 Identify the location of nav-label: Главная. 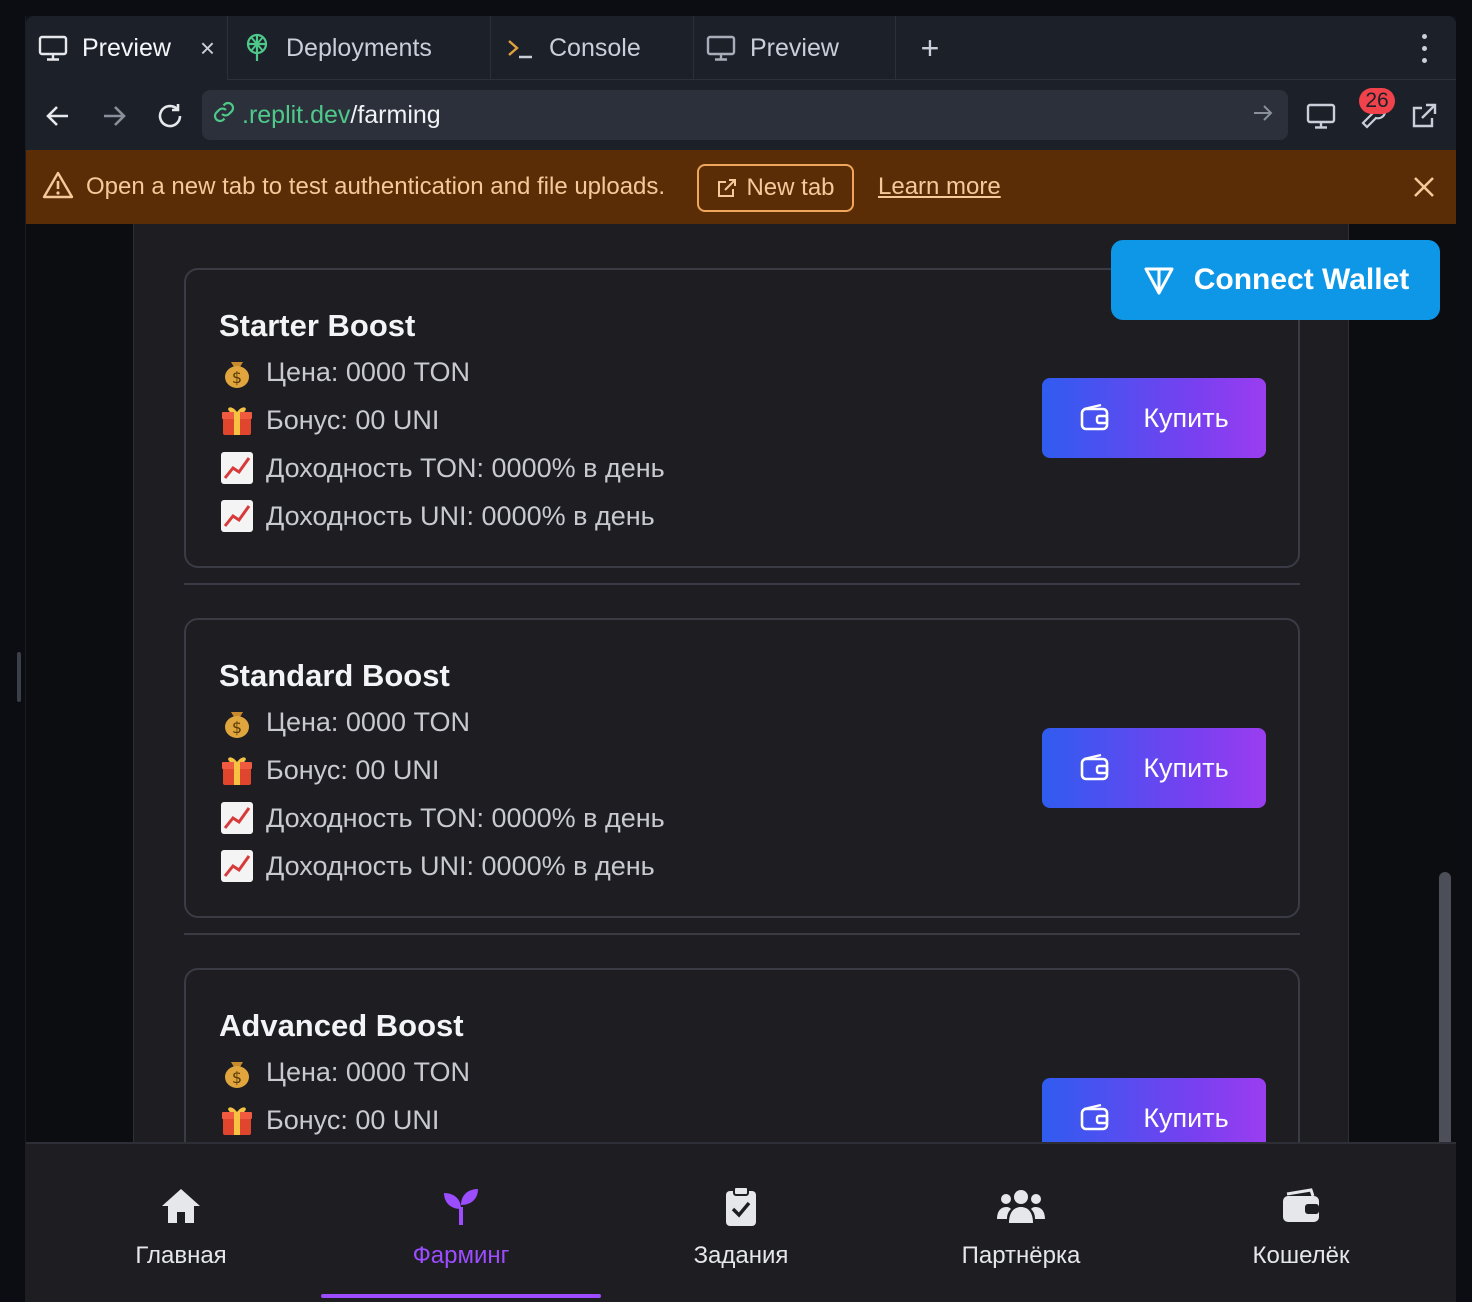
(181, 1255).